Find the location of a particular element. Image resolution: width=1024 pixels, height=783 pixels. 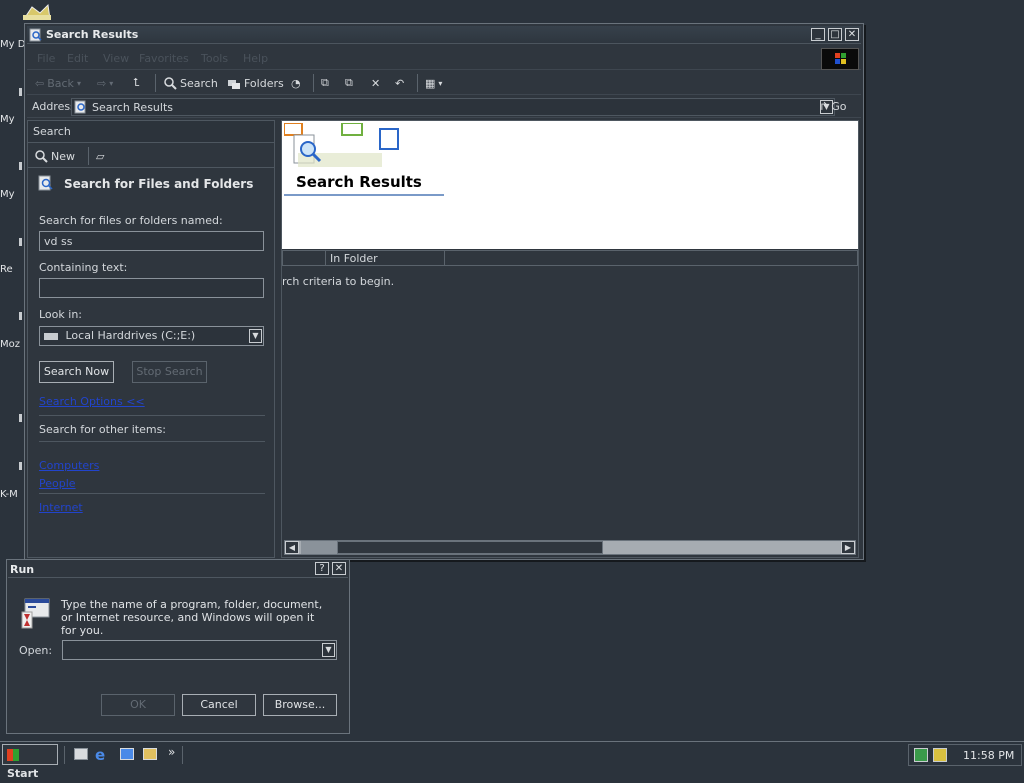

scroll-right-button: ▶ is located at coordinates (848, 547).